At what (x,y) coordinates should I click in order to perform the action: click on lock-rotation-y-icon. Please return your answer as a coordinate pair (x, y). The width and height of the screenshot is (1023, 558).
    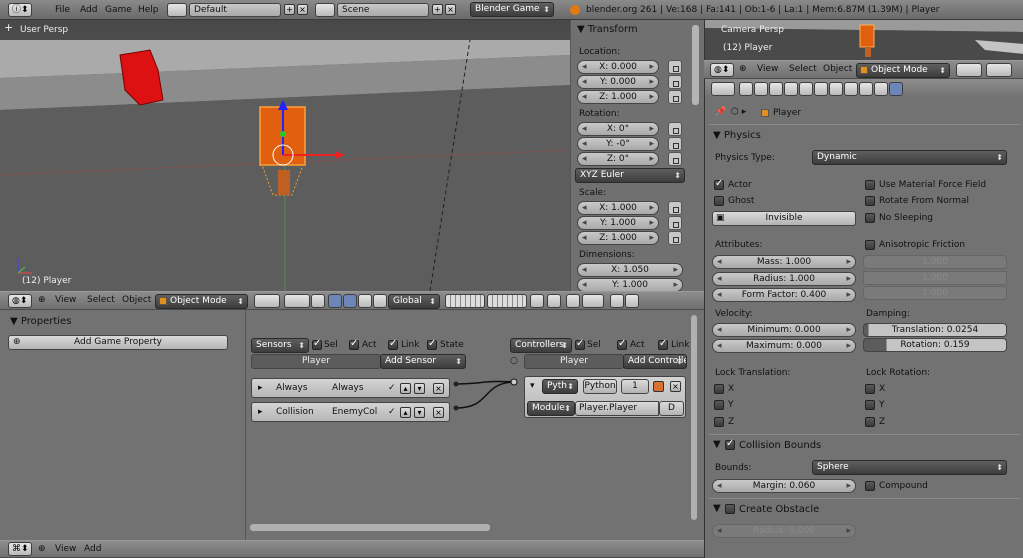
    Looking at the image, I should click on (675, 144).